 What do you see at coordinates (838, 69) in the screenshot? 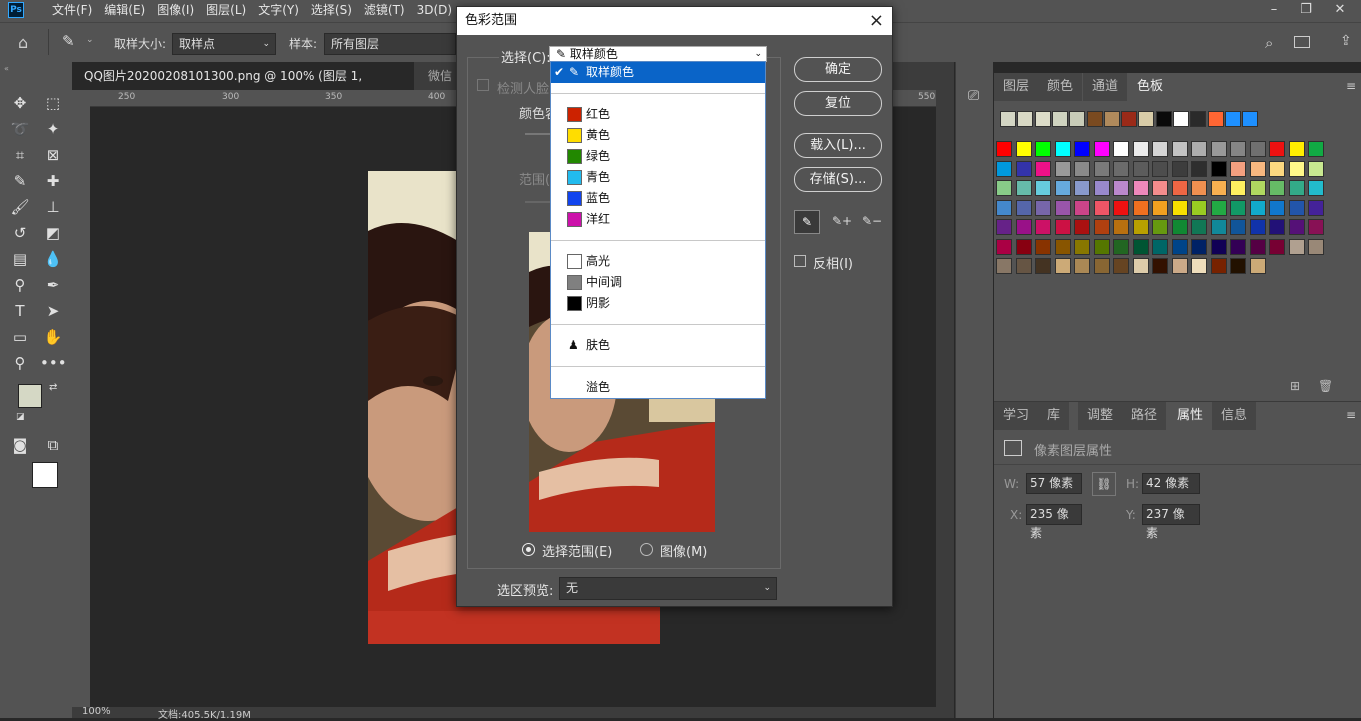
I see `ok-button: 确定` at bounding box center [838, 69].